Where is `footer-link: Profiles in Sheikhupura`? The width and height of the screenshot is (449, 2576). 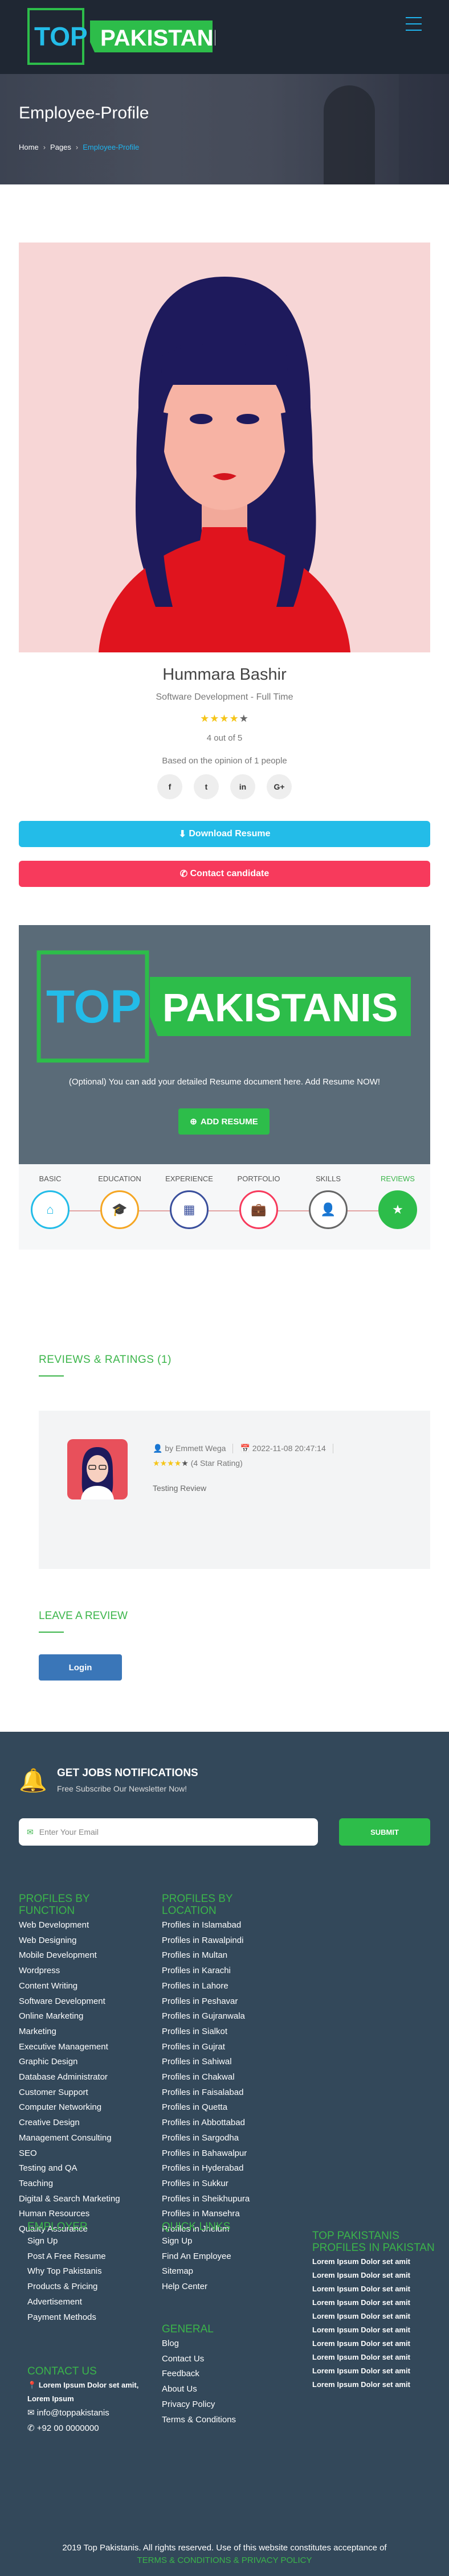
footer-link: Profiles in Sheikhupura is located at coordinates (224, 2199).